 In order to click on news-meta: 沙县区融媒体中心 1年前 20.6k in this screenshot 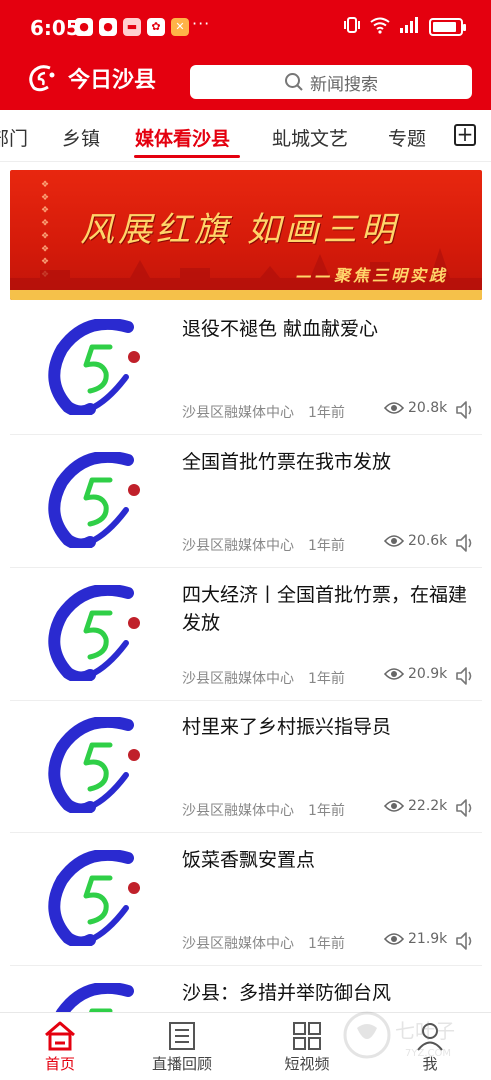, I will do `click(332, 543)`.